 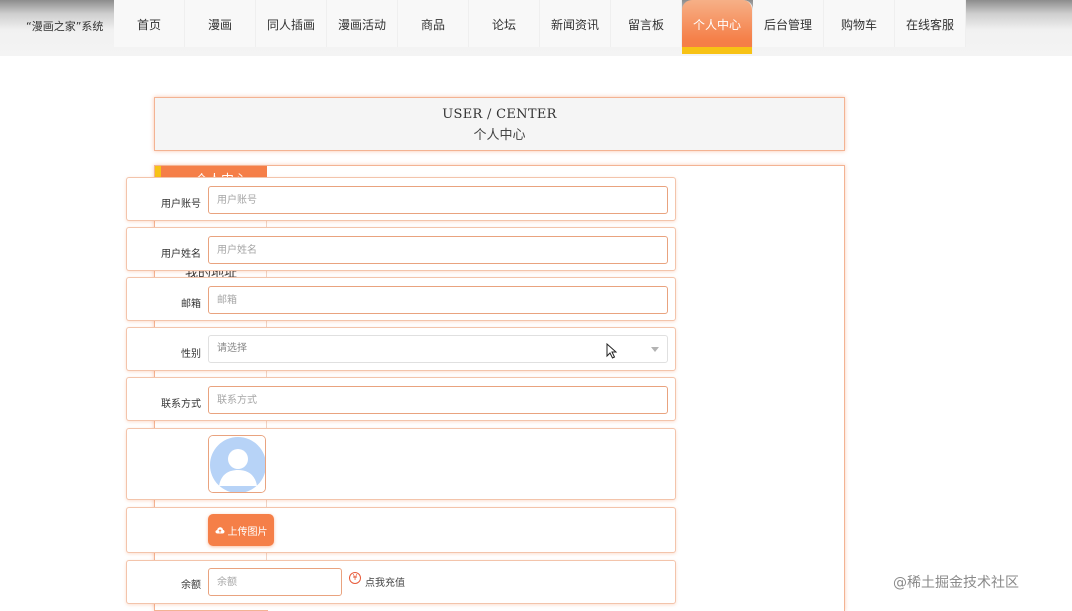 What do you see at coordinates (930, 23) in the screenshot?
I see `nav-item-support: 在线客服` at bounding box center [930, 23].